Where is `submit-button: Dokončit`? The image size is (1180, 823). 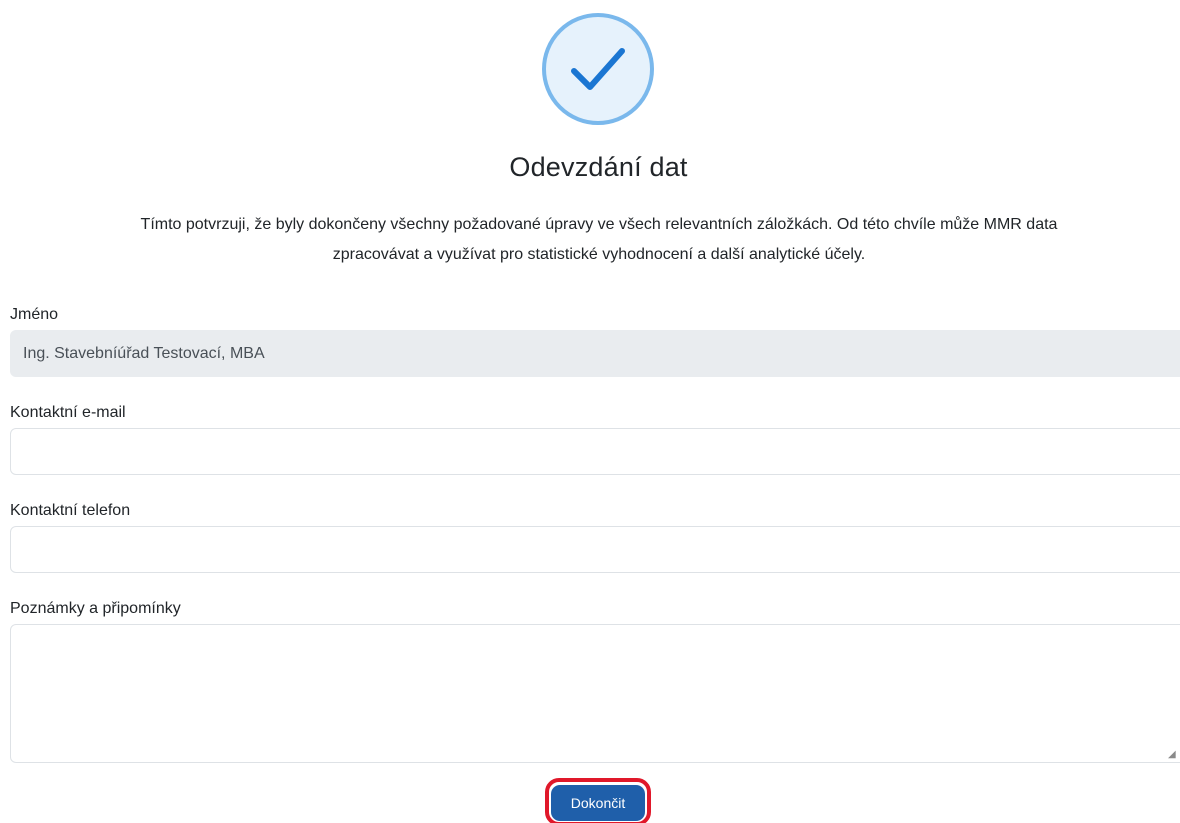 submit-button: Dokončit is located at coordinates (598, 803).